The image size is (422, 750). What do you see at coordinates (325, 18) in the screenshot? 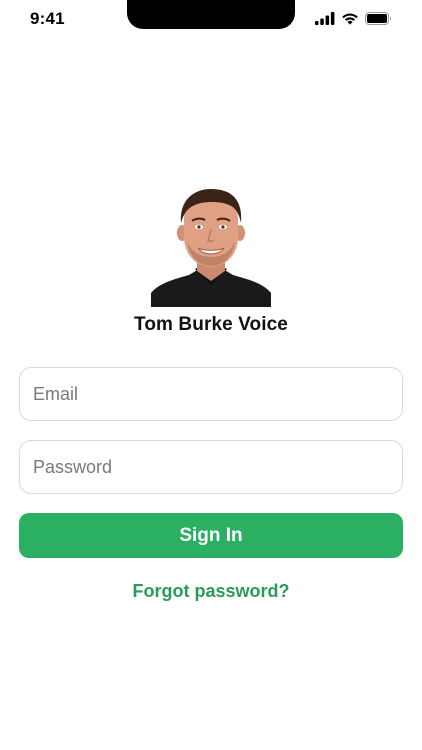
I see `cellular-signal-icon` at bounding box center [325, 18].